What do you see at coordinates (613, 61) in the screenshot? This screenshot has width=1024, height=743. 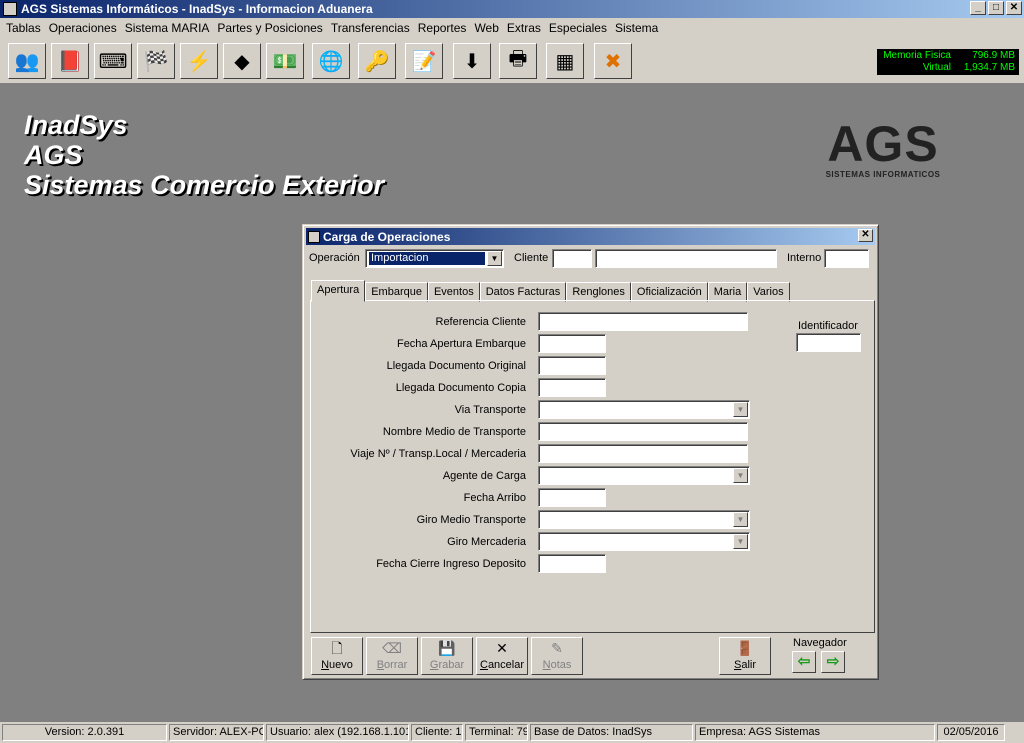 I see `toolbar-button-exit: ✖` at bounding box center [613, 61].